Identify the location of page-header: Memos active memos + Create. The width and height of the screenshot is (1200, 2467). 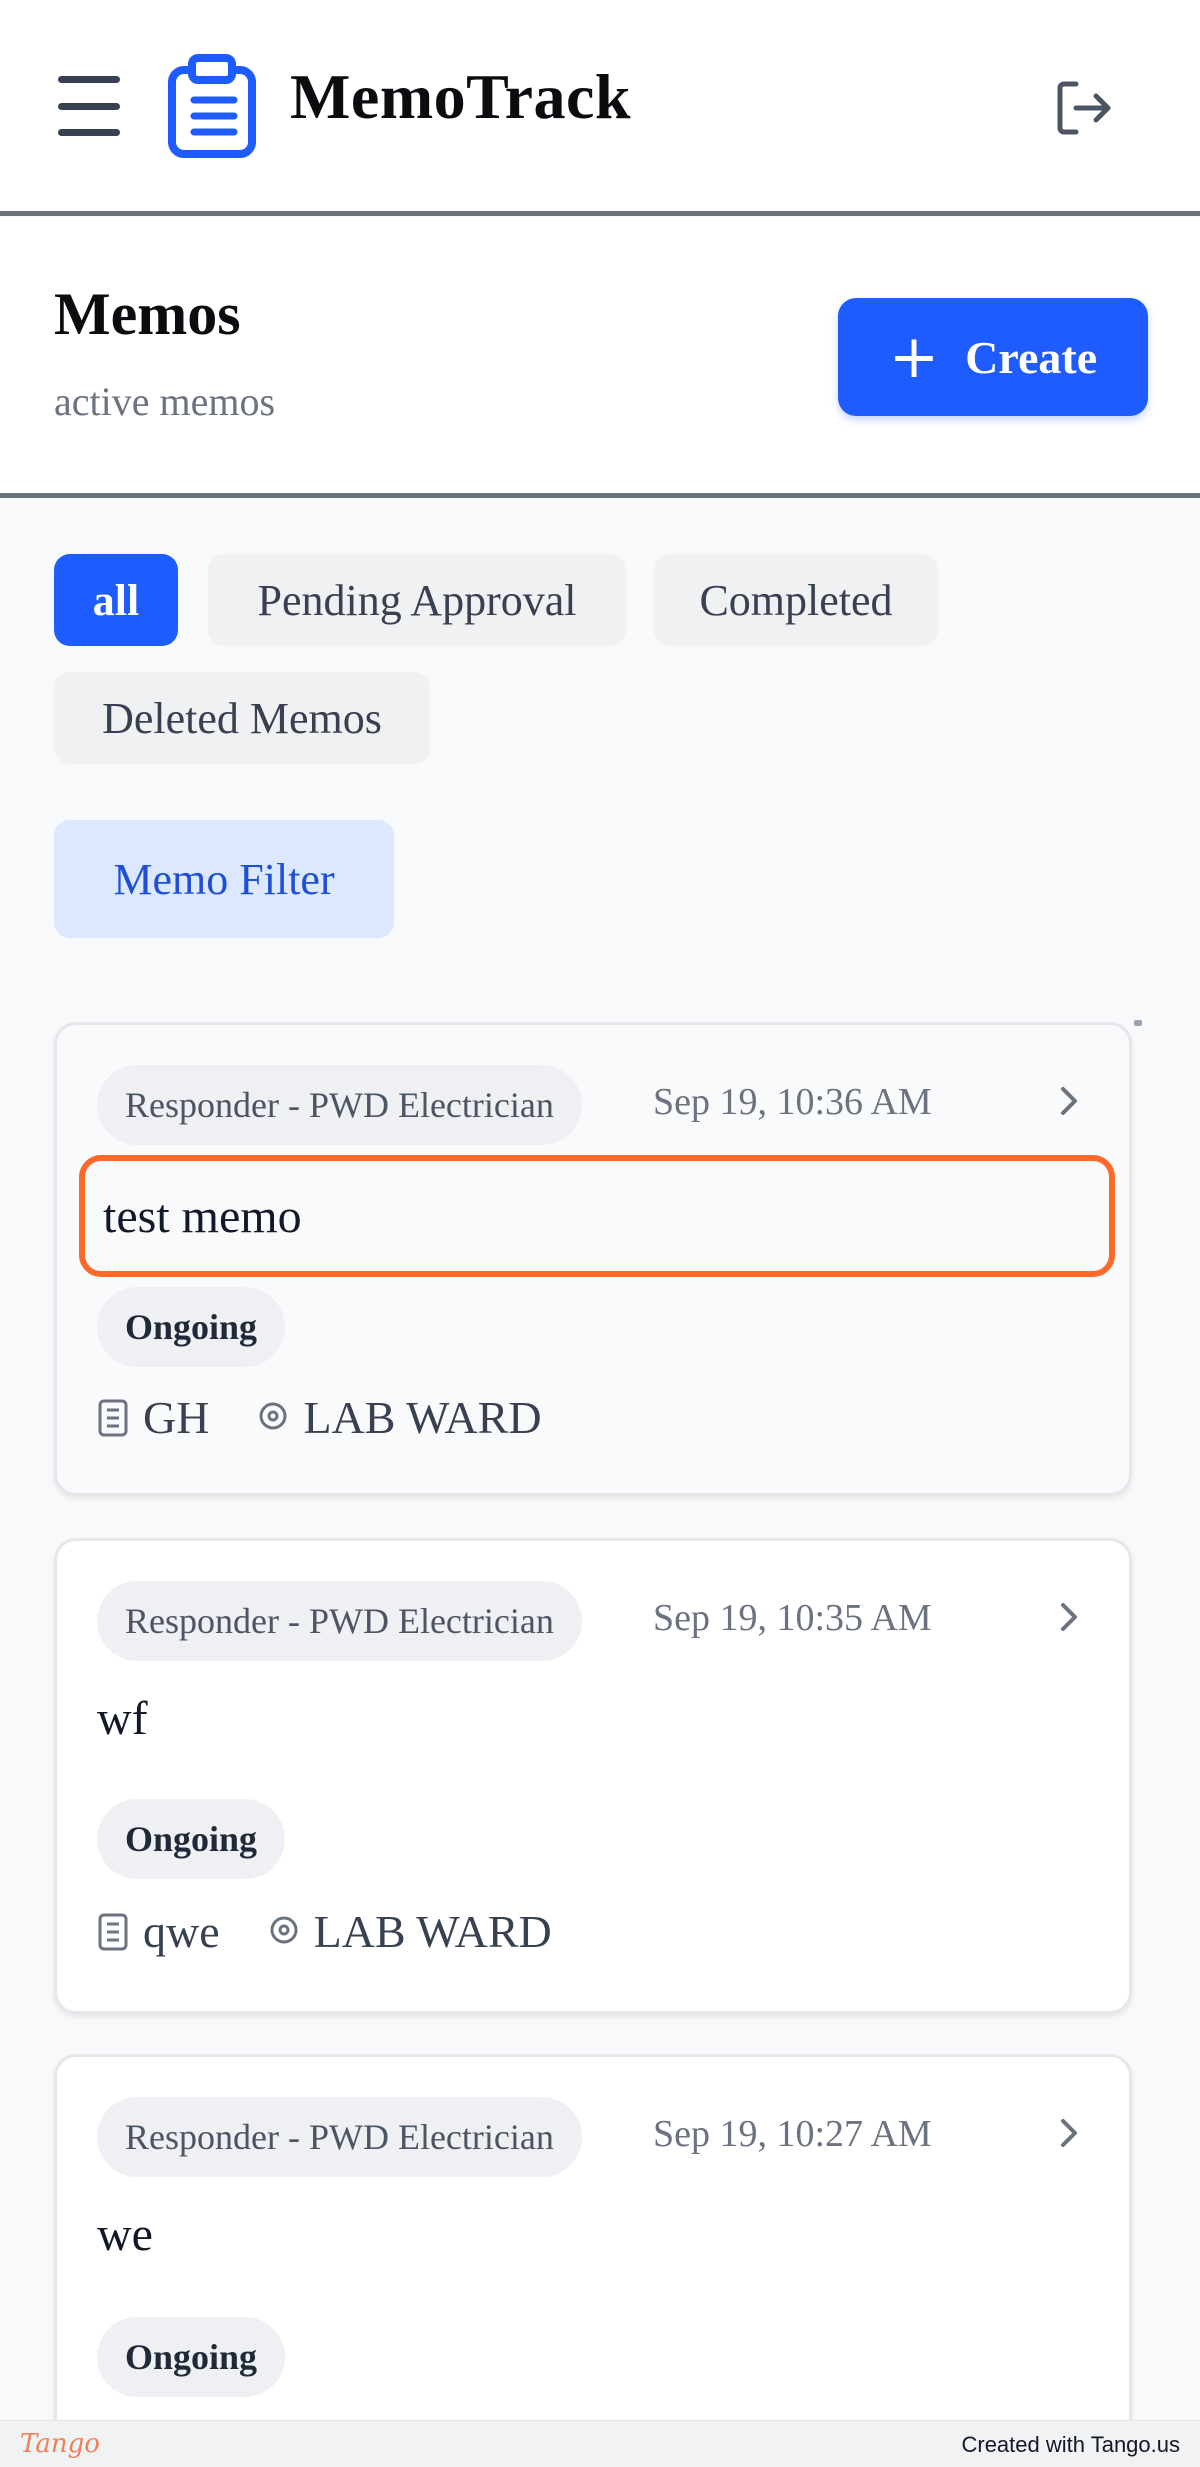
(600, 358).